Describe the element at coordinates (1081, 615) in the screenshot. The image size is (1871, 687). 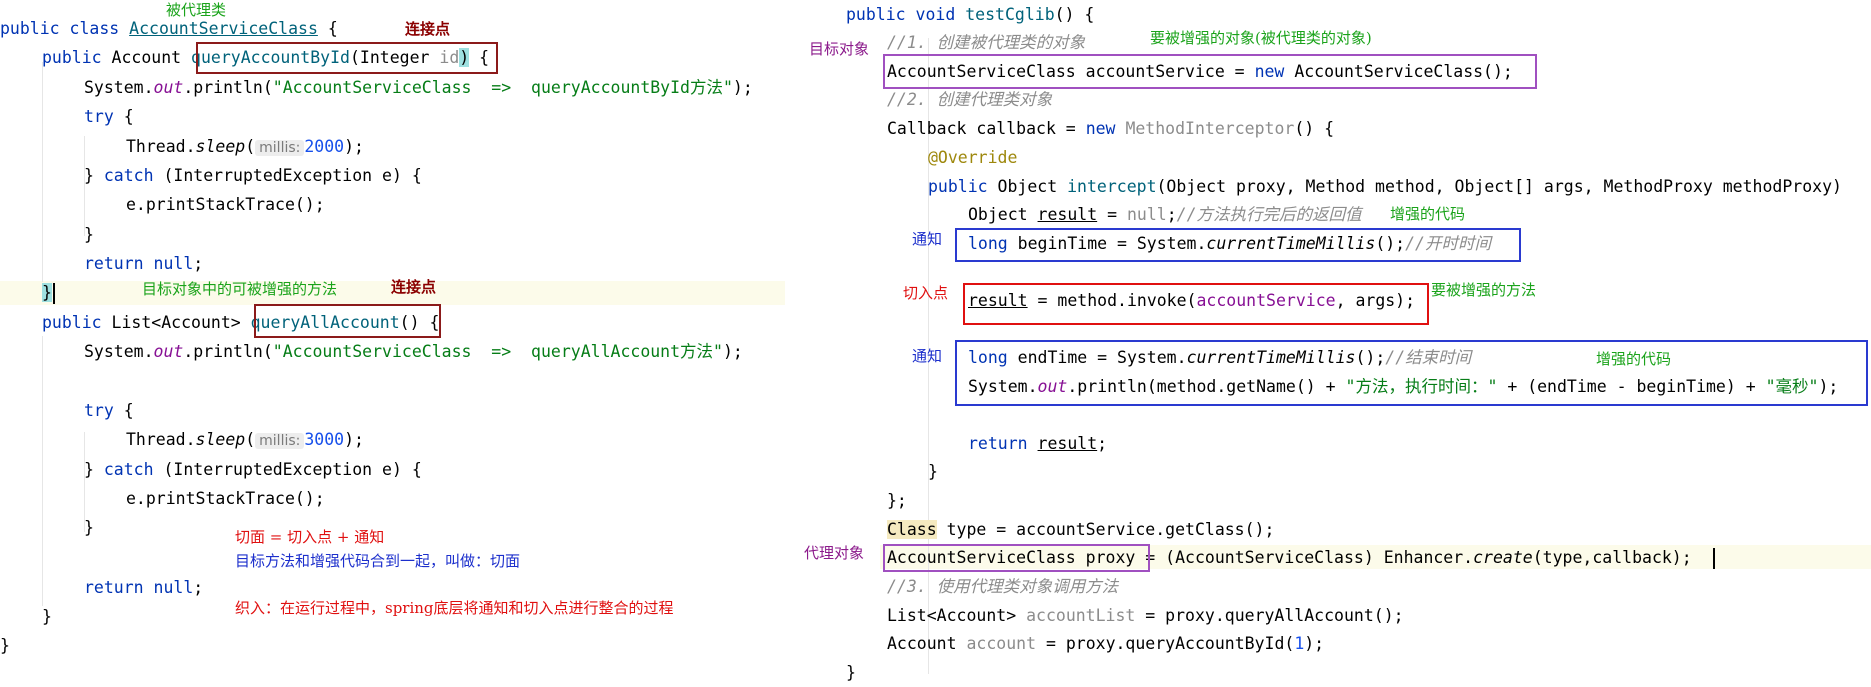
I see `unused-variable: accountList` at that location.